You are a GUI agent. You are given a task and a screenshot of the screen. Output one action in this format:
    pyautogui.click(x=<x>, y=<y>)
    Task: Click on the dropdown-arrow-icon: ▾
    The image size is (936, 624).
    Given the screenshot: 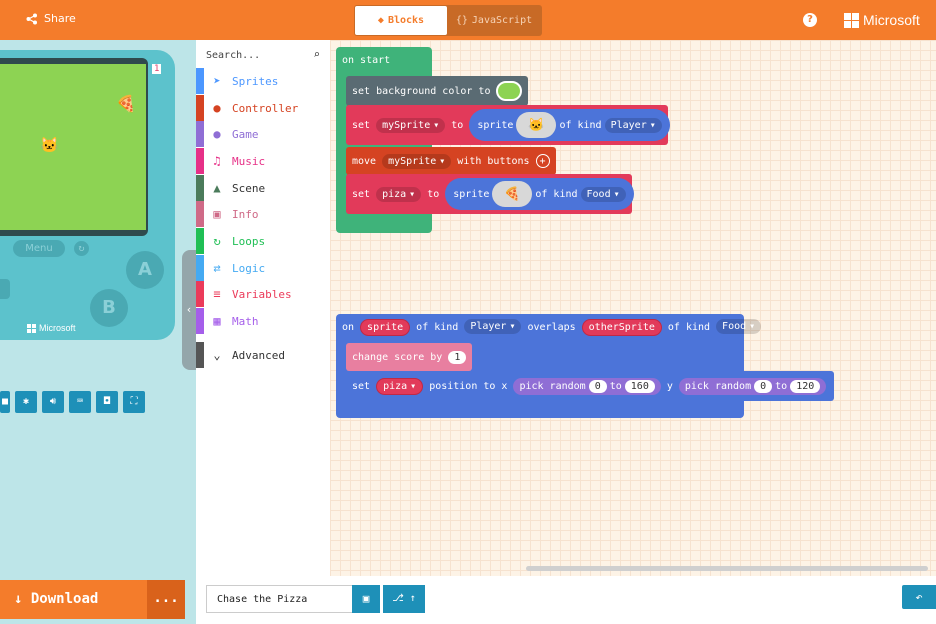 What is the action you would take?
    pyautogui.click(x=413, y=386)
    